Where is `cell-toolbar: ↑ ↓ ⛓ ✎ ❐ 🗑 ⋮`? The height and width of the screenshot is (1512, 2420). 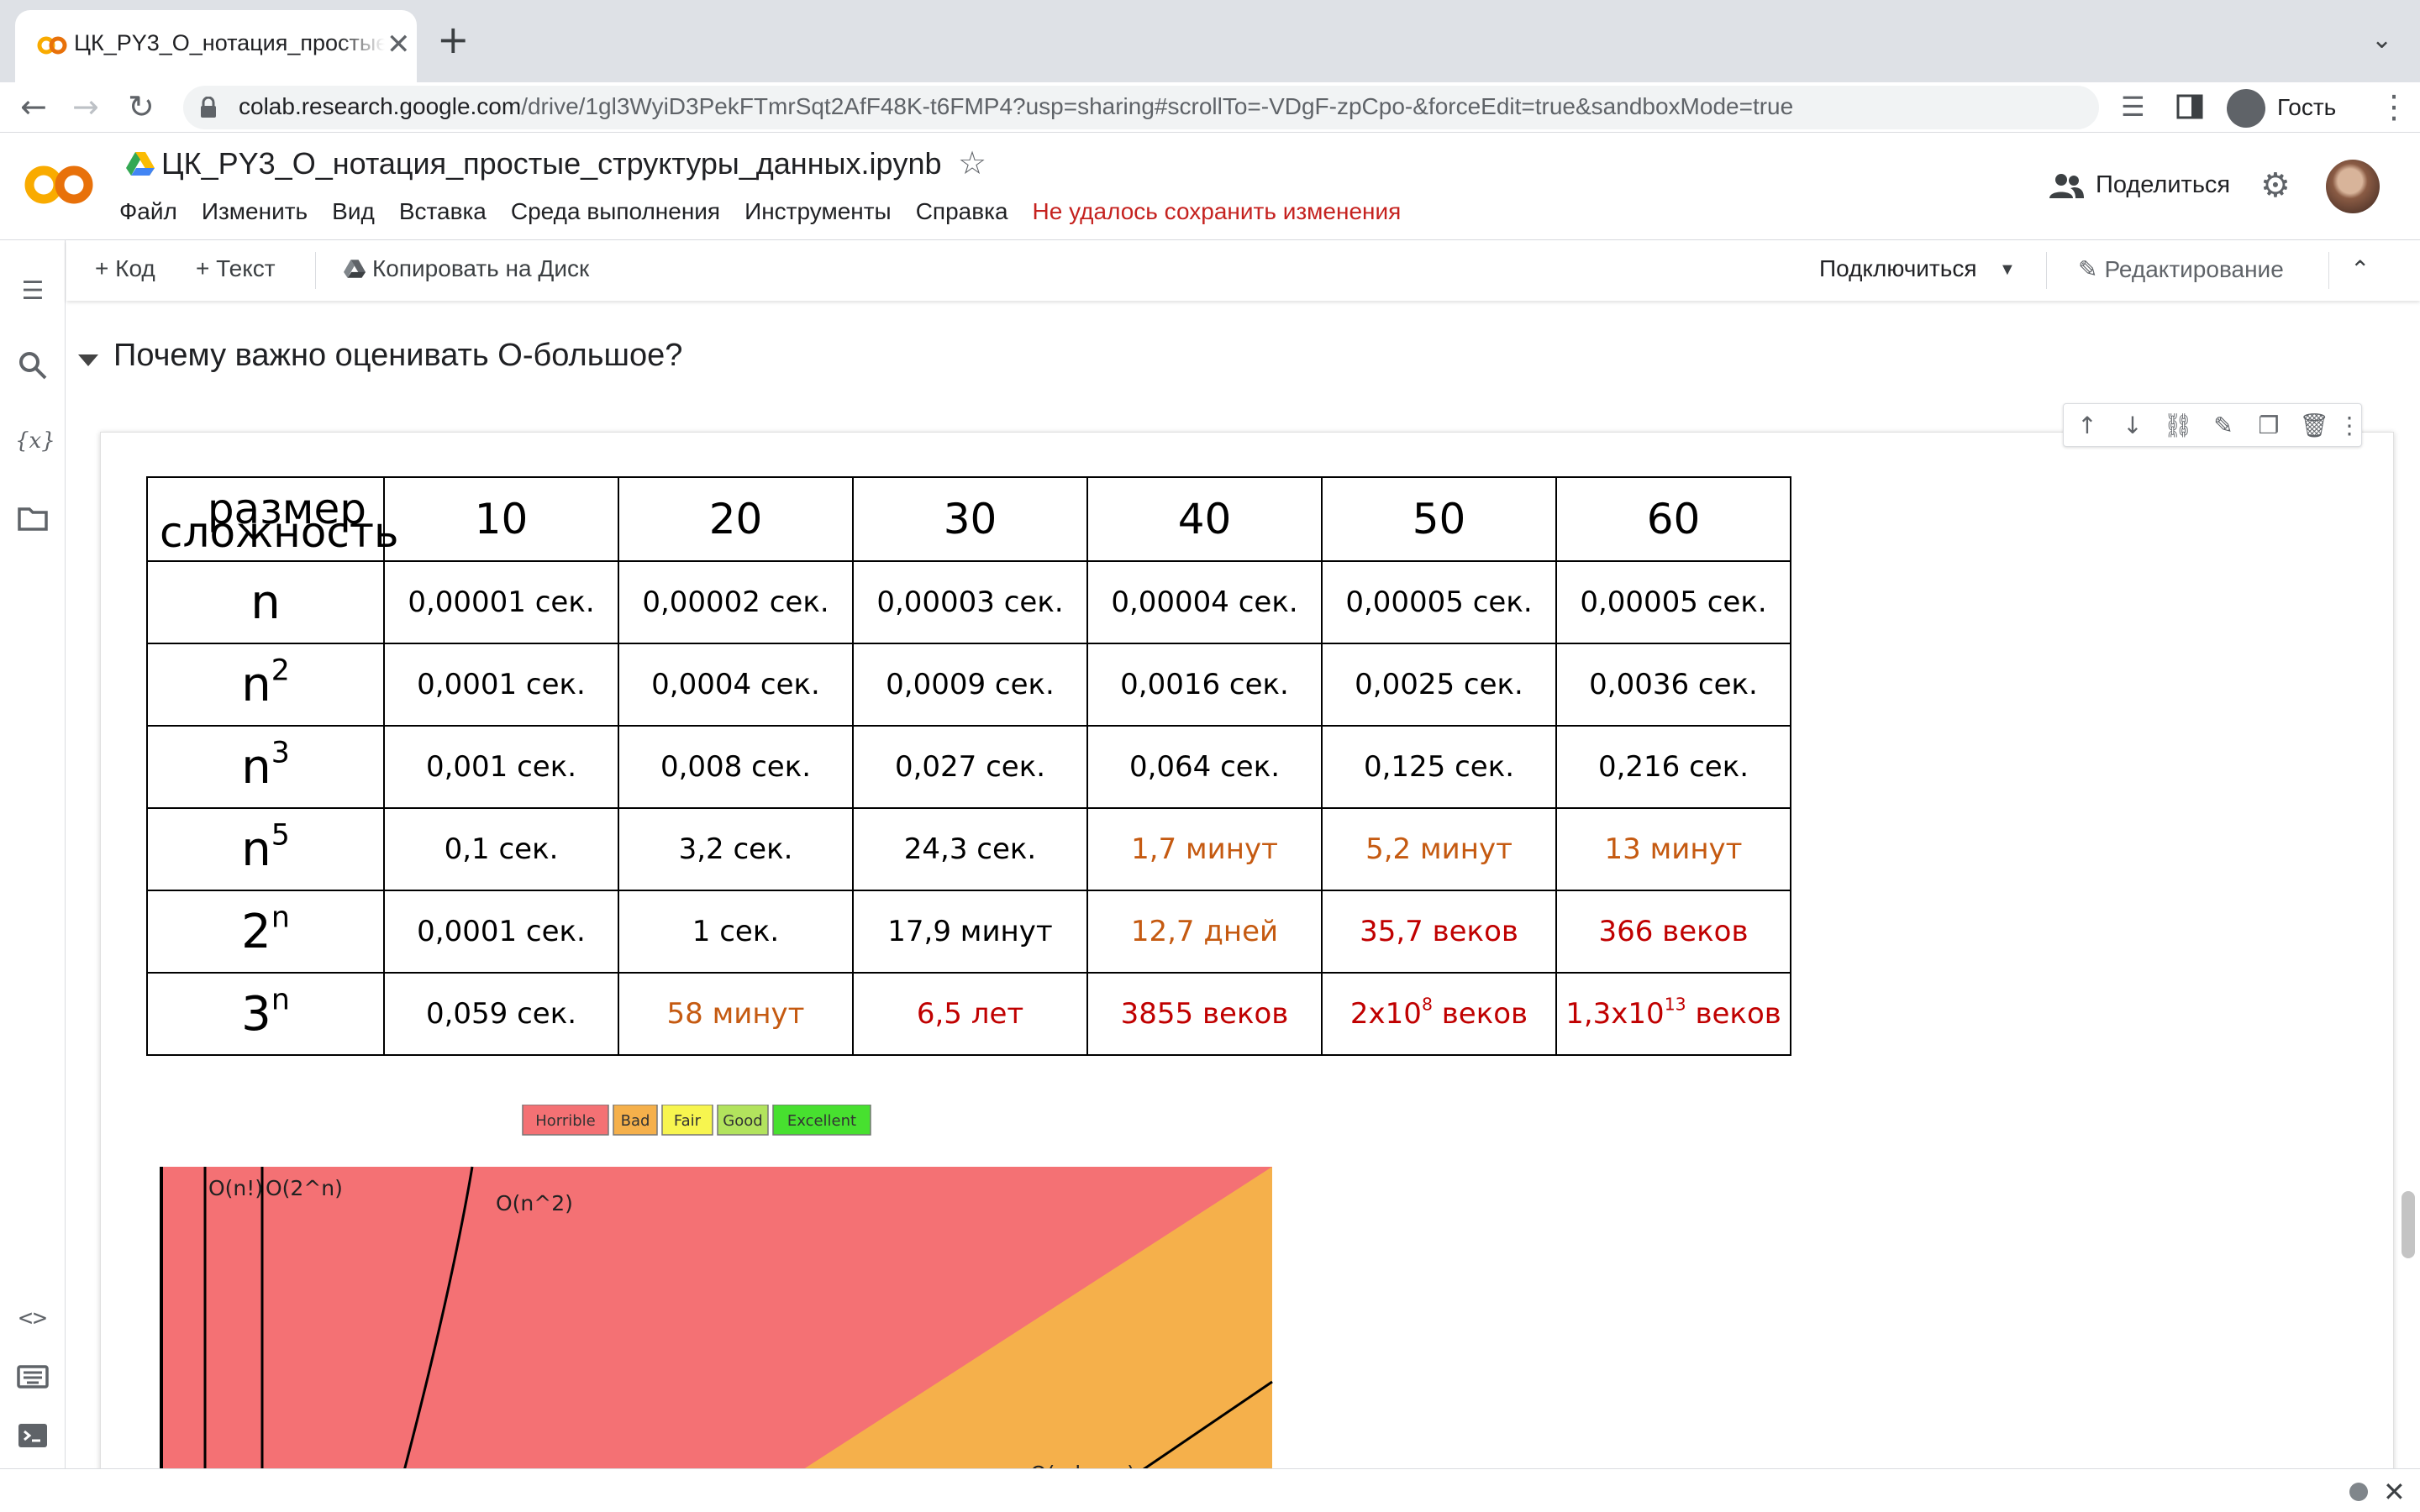 cell-toolbar: ↑ ↓ ⛓ ✎ ❐ 🗑 ⋮ is located at coordinates (2212, 425).